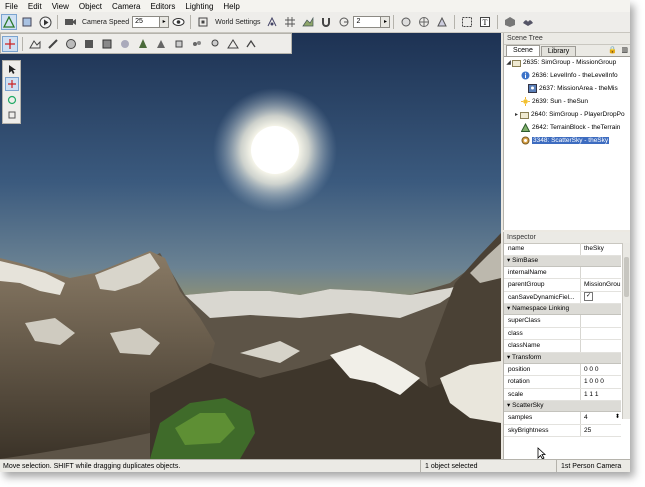 This screenshot has width=645, height=487. Describe the element at coordinates (45, 22) in the screenshot. I see `play-game-icon` at that location.